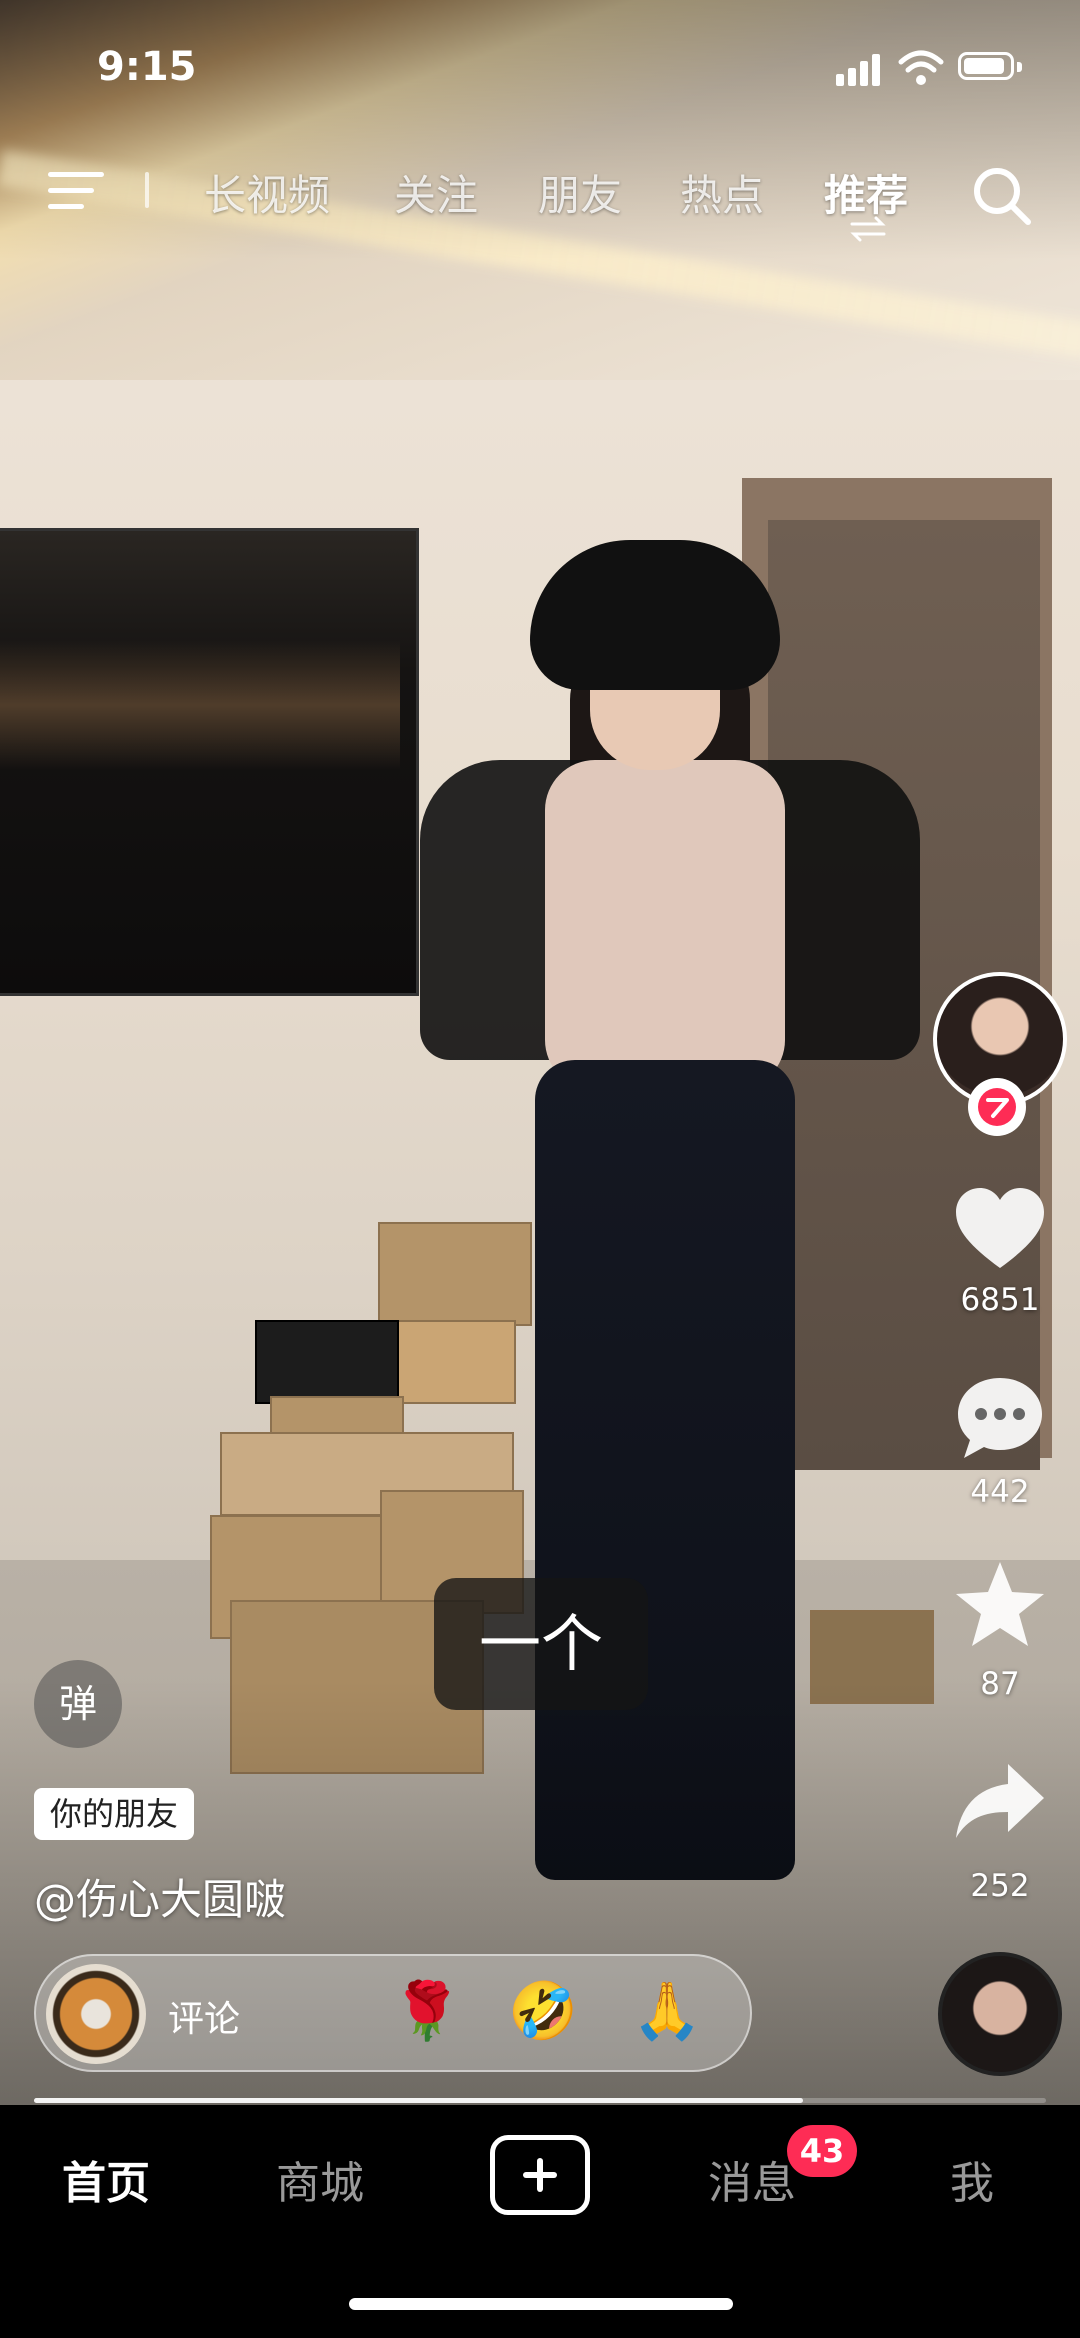 This screenshot has height=2338, width=1080. What do you see at coordinates (147, 190) in the screenshot?
I see `nav-divider` at bounding box center [147, 190].